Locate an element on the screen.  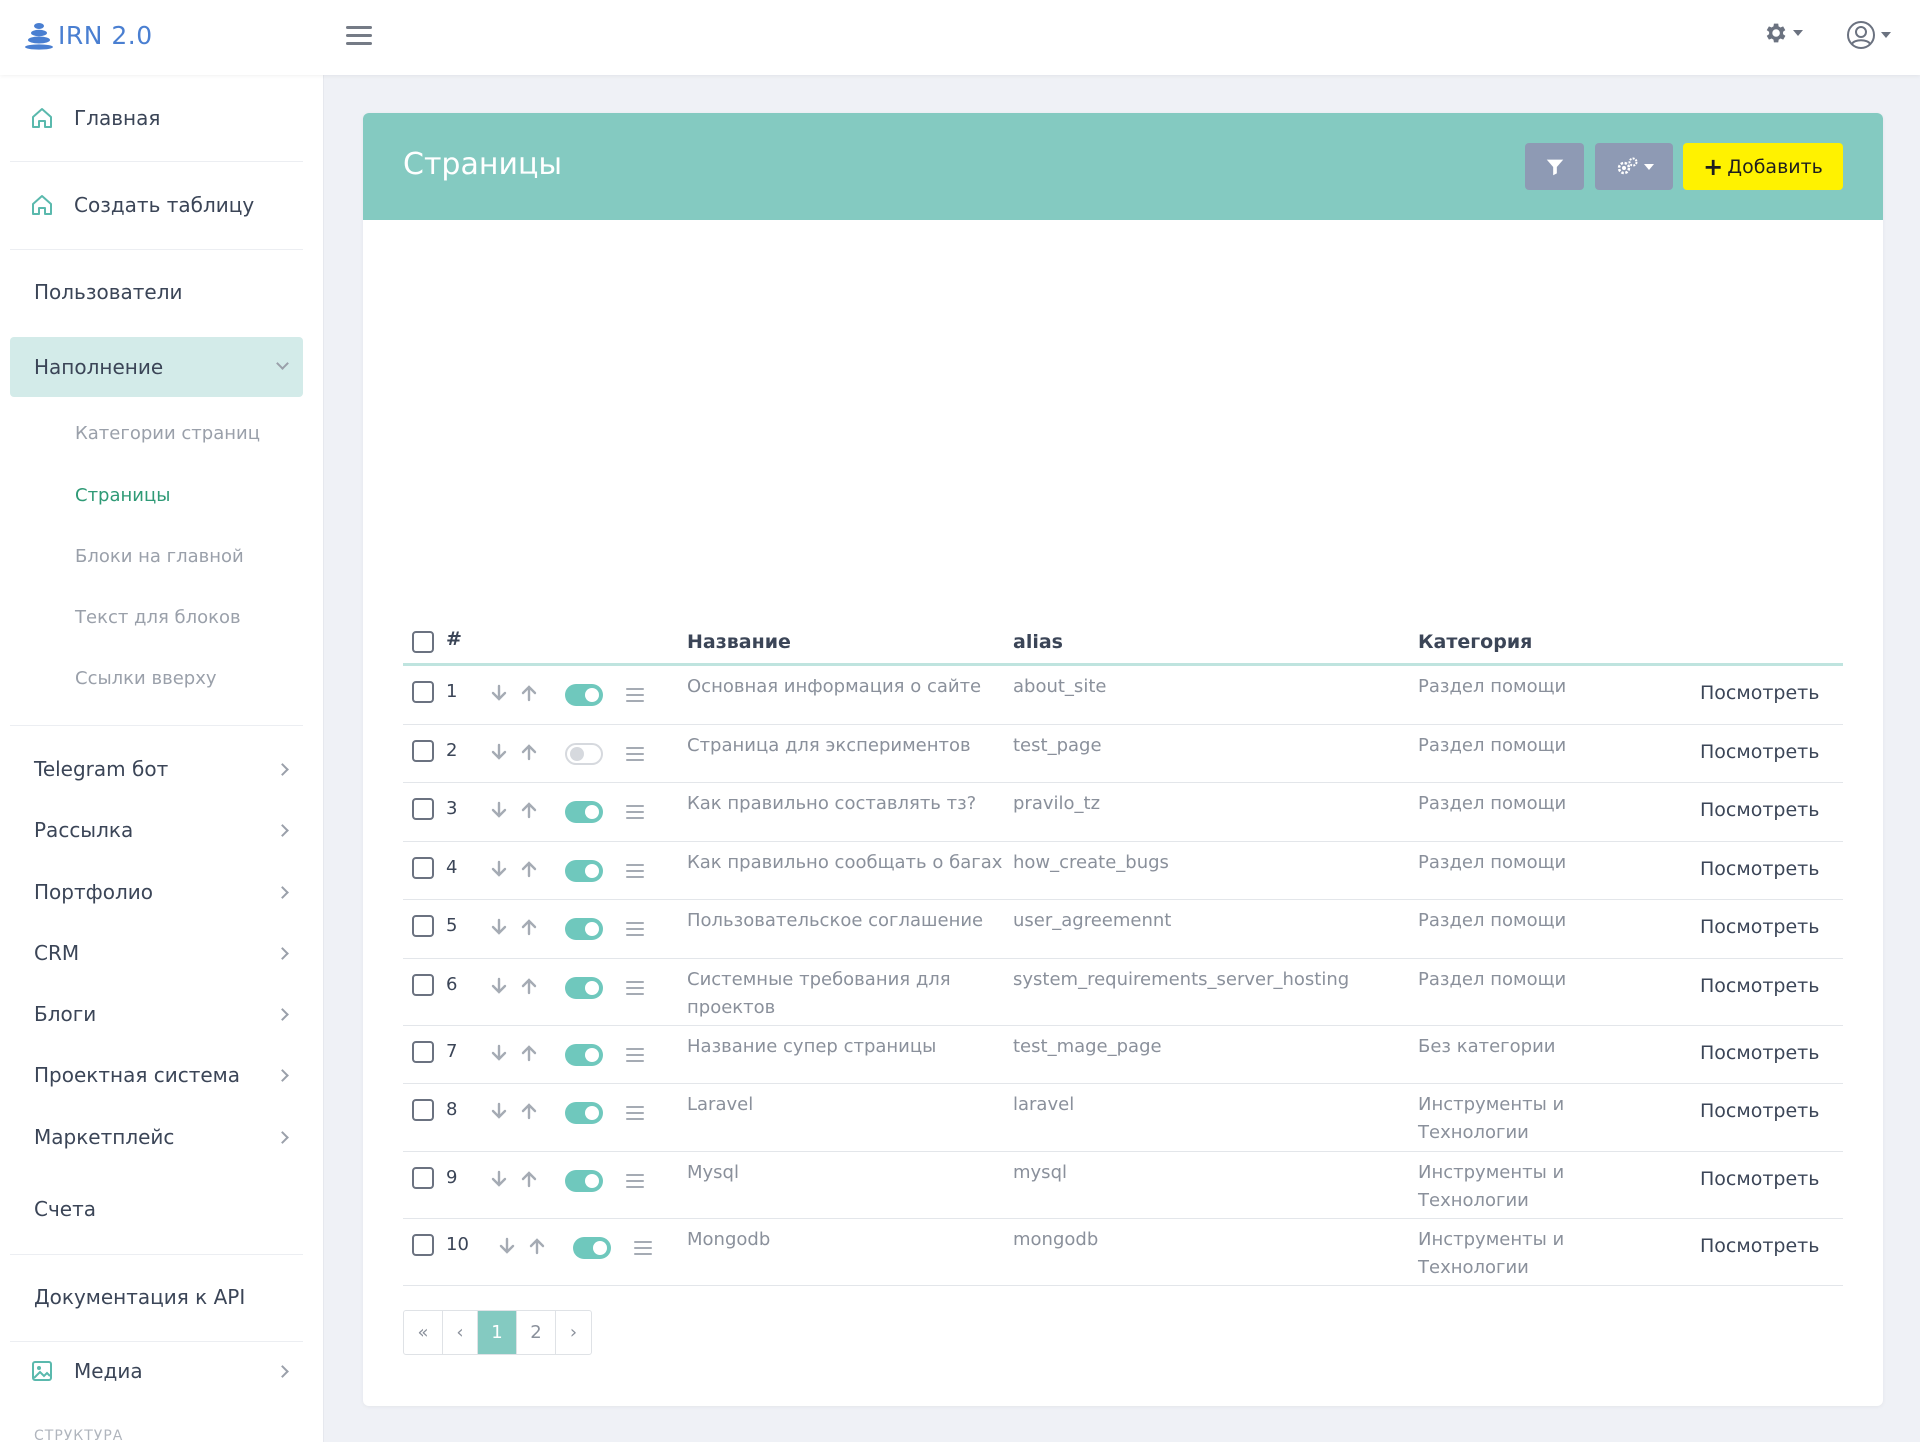
sidebar-item-telegram-bot: Telegram бот is located at coordinates (156, 769).